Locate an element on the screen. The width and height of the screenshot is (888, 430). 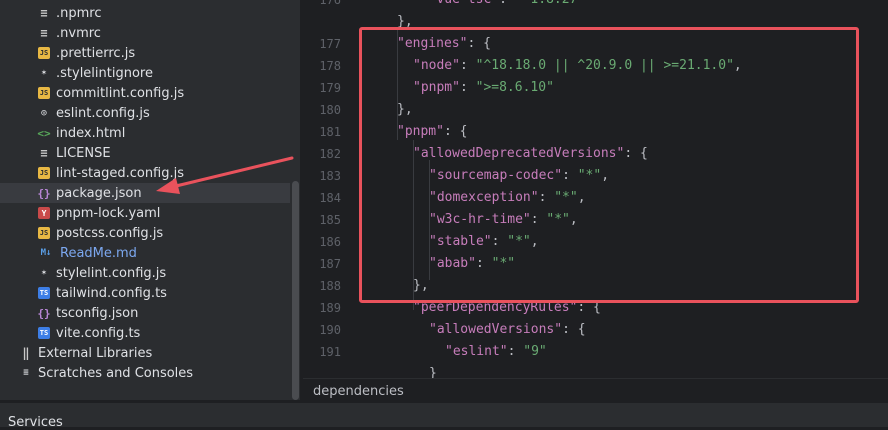
project-tree-item: TS vite.config.ts is located at coordinates (145, 333).